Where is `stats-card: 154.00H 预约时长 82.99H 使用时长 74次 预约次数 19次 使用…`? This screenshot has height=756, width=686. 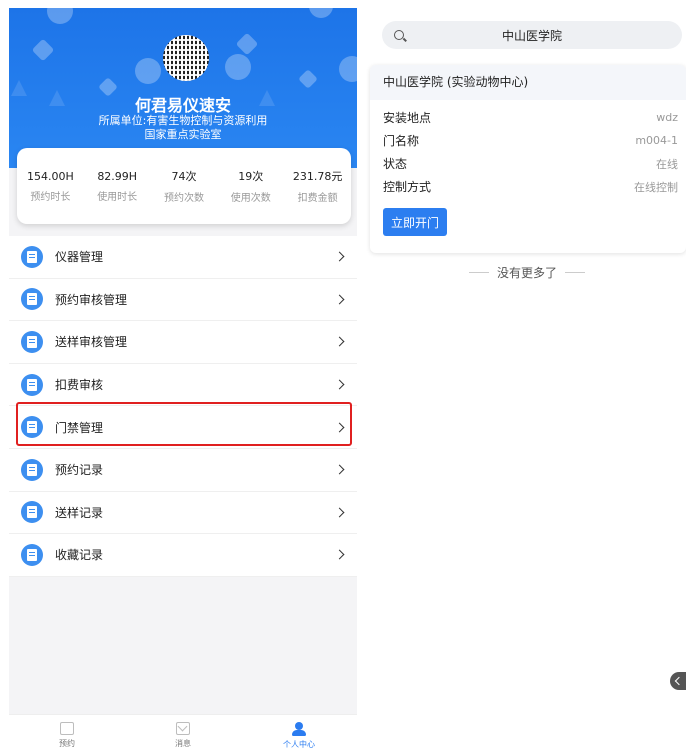 stats-card: 154.00H 预约时长 82.99H 使用时长 74次 预约次数 19次 使用… is located at coordinates (184, 186).